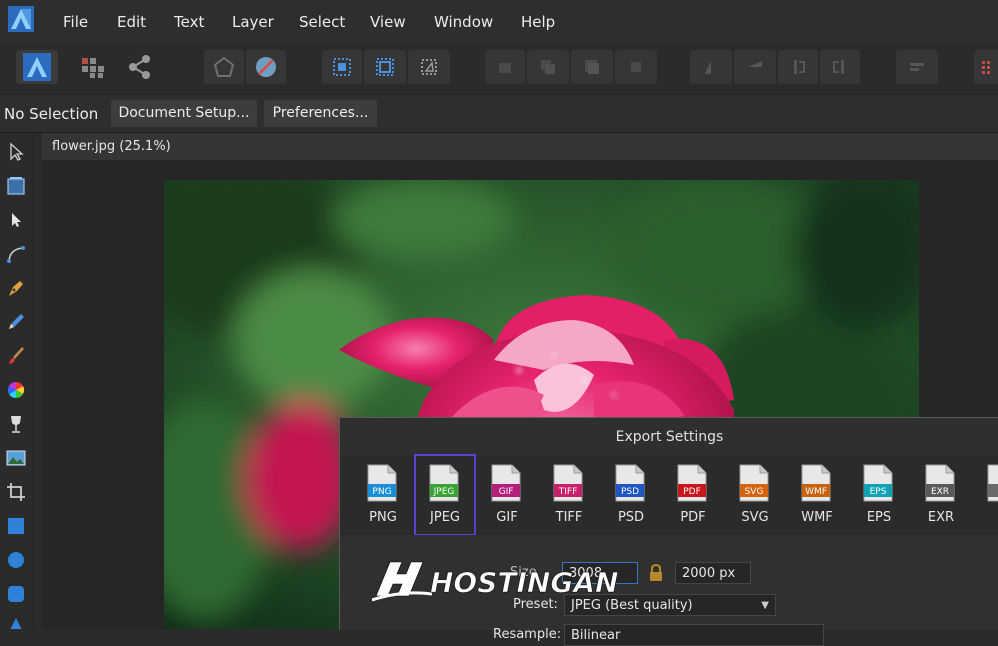 The width and height of the screenshot is (998, 646). I want to click on rectangle-shape-icon, so click(16, 526).